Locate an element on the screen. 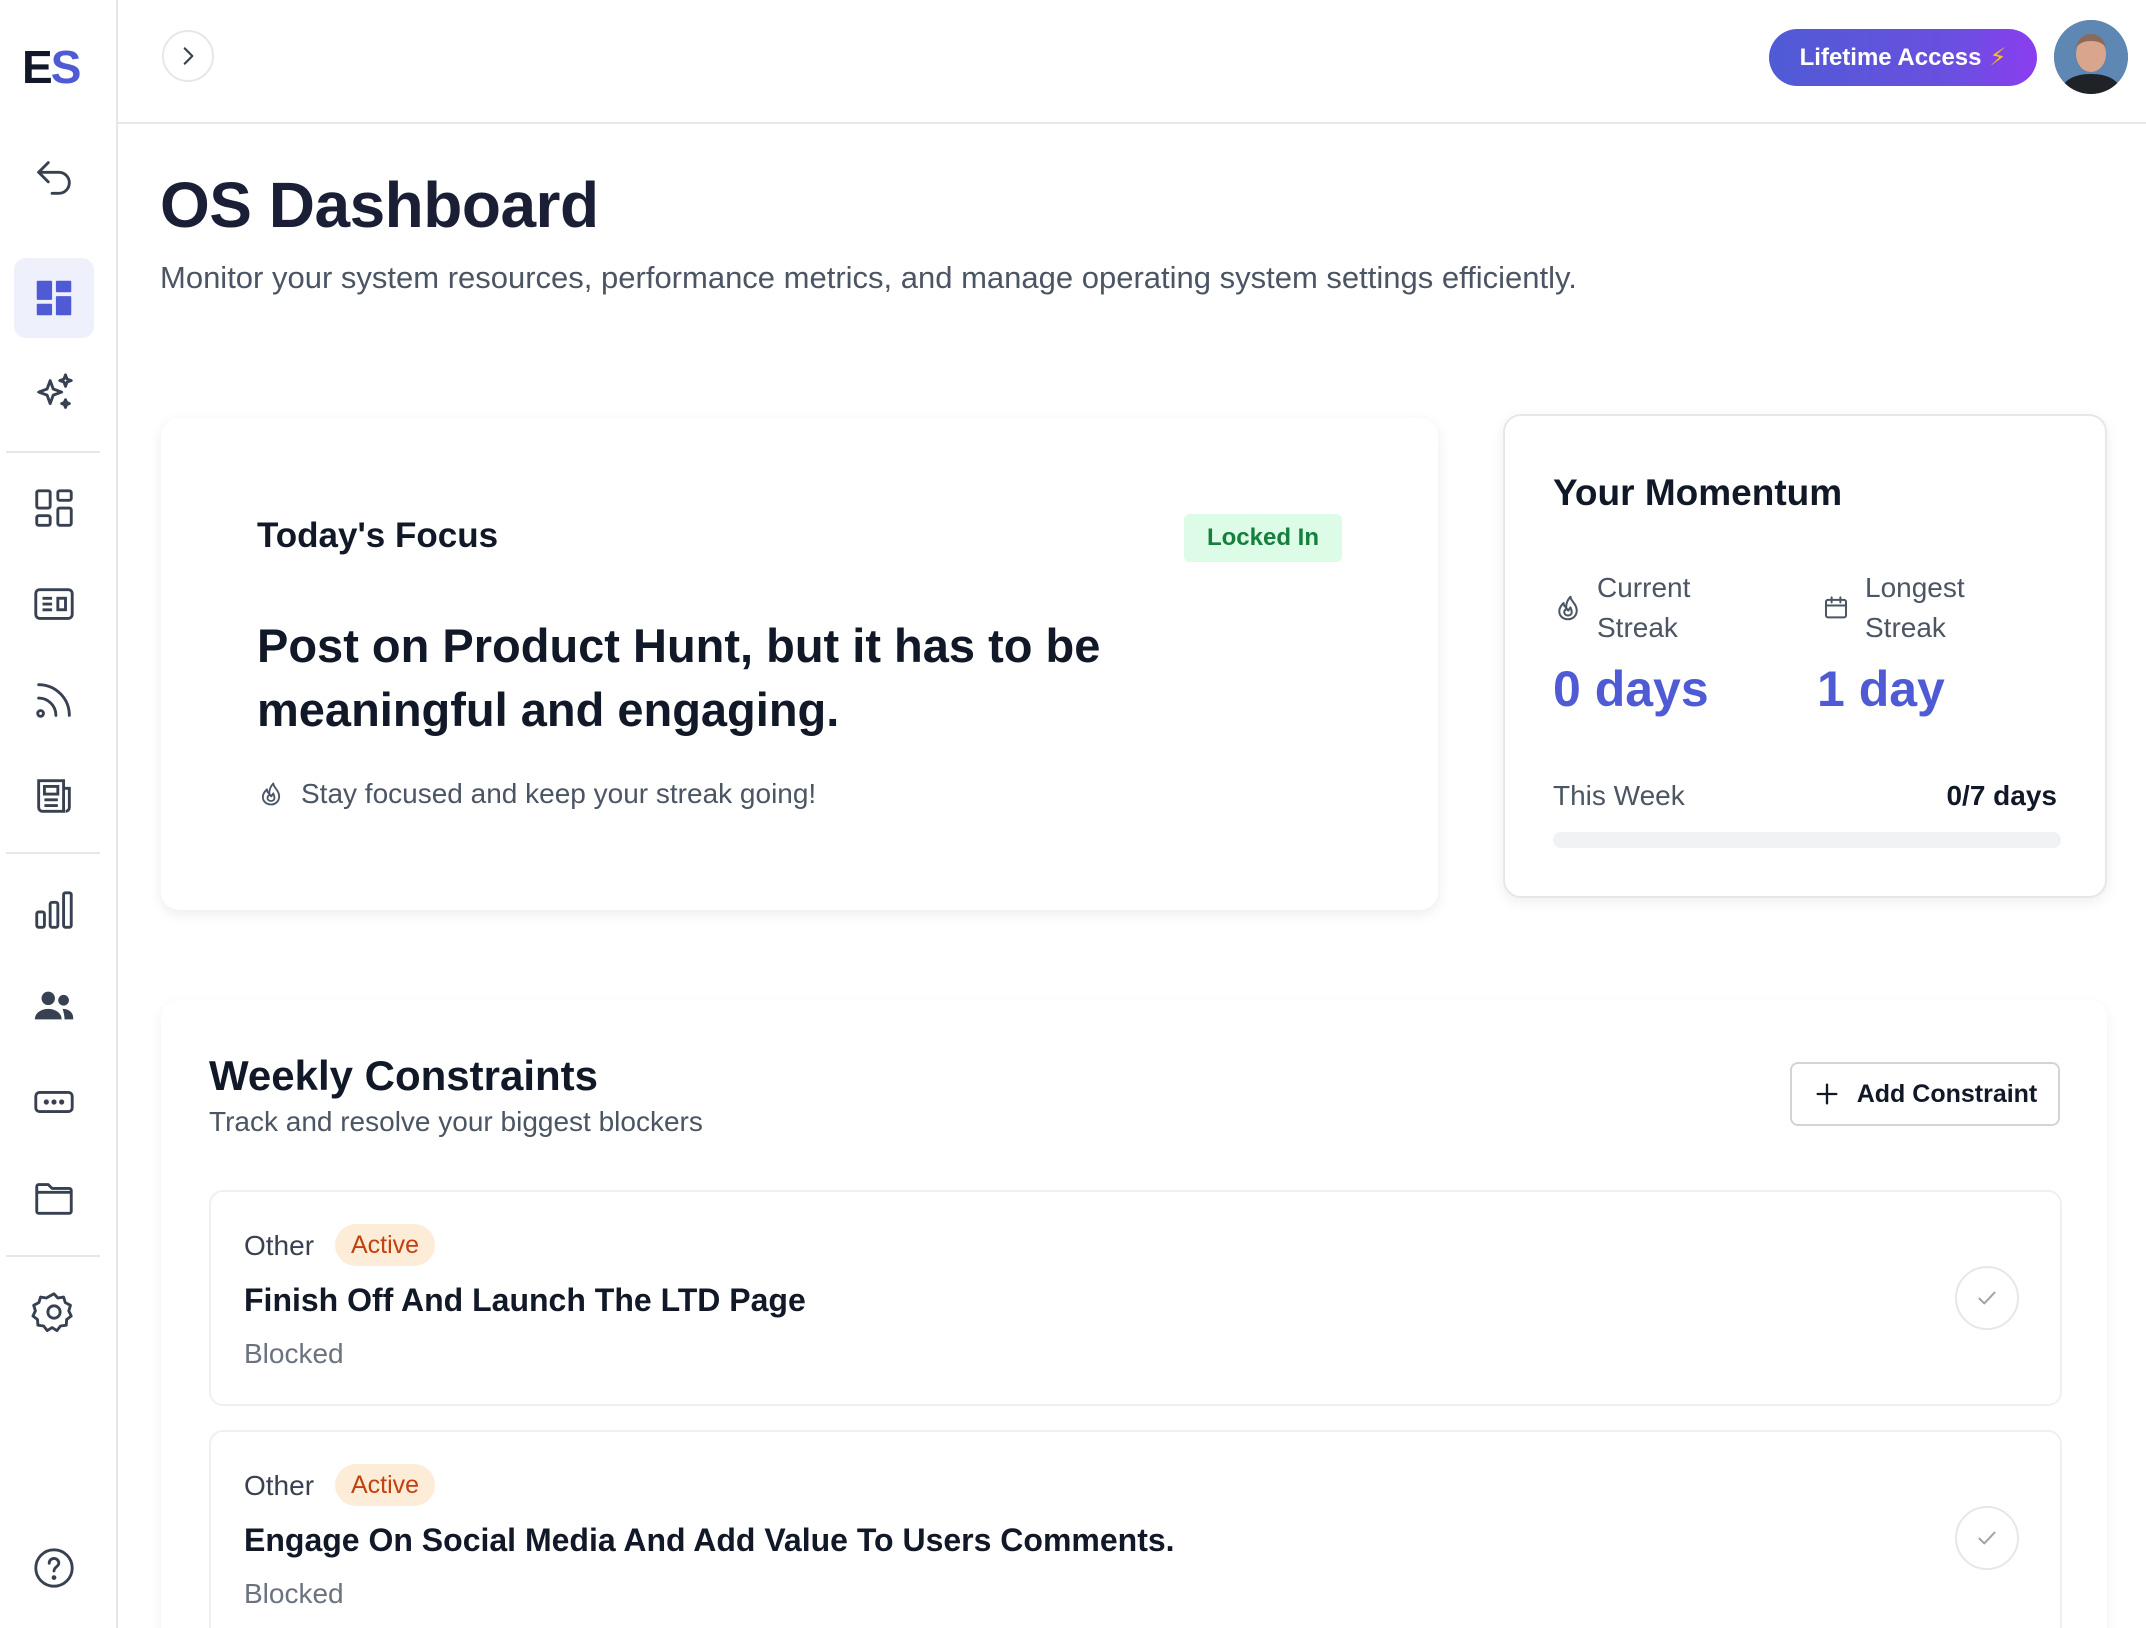 The height and width of the screenshot is (1628, 2146). lifetime-access-label: Lifetime Access is located at coordinates (1890, 57).